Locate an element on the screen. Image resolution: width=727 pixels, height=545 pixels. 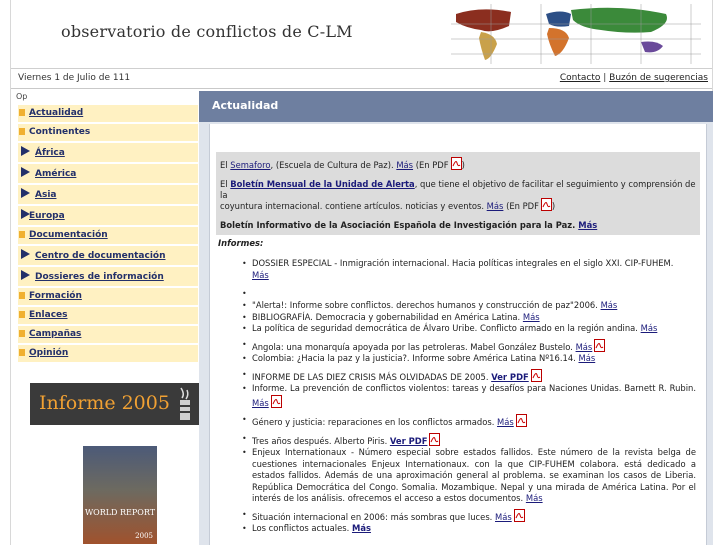
sidebar-item-europa: Europa is located at coordinates (108, 215).